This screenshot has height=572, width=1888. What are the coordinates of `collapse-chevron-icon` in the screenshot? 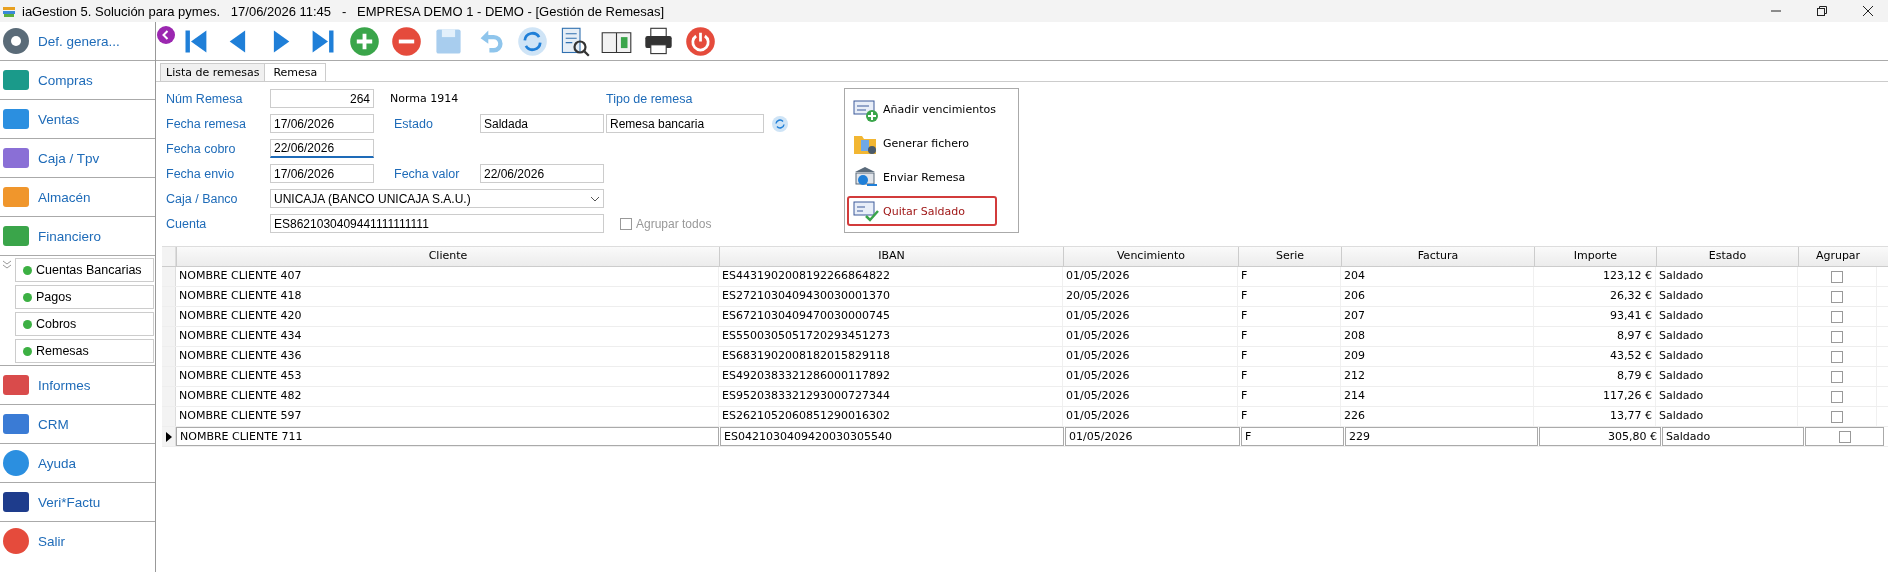 It's located at (7, 265).